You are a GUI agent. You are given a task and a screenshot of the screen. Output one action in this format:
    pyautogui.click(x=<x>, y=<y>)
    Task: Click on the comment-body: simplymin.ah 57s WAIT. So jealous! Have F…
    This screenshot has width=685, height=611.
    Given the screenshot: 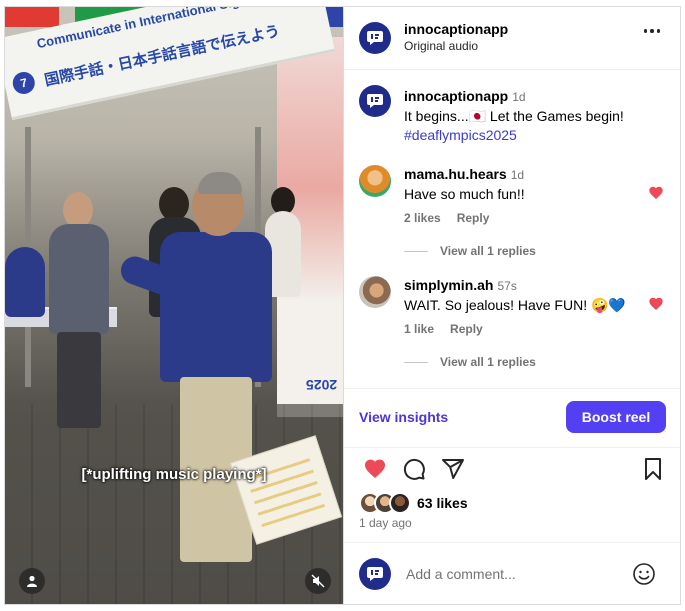 What is the action you would take?
    pyautogui.click(x=534, y=295)
    